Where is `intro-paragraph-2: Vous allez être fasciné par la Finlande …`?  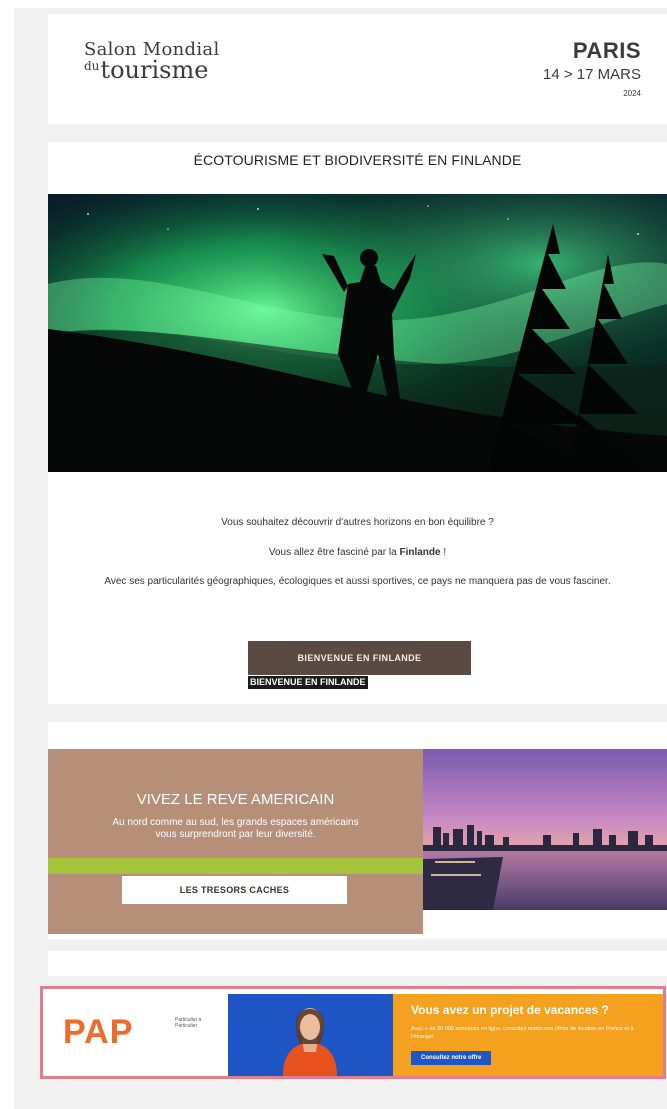
intro-paragraph-2: Vous allez être fasciné par la Finlande … is located at coordinates (357, 553).